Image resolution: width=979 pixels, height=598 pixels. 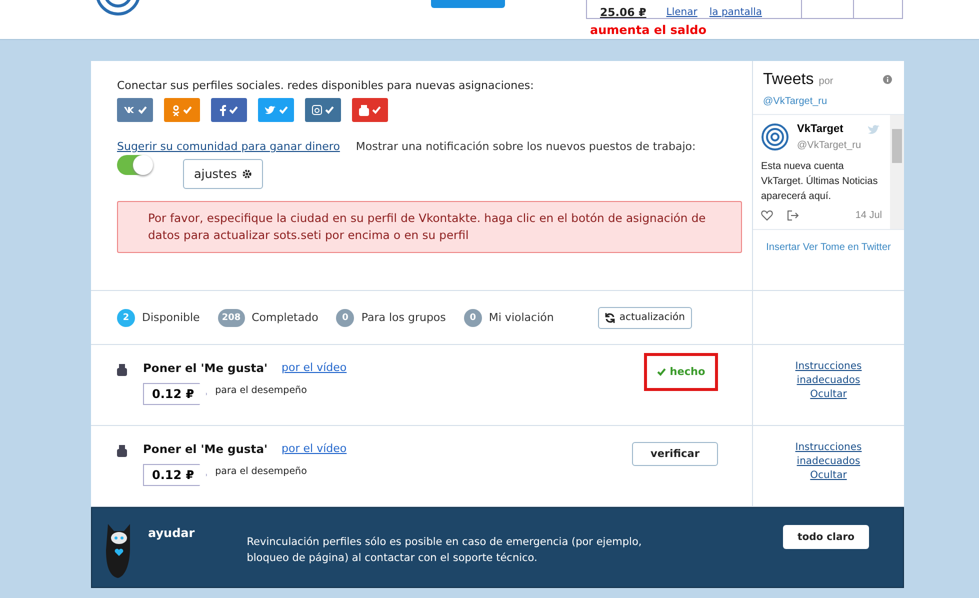 I want to click on tweet-author: VkTarget, so click(x=820, y=129).